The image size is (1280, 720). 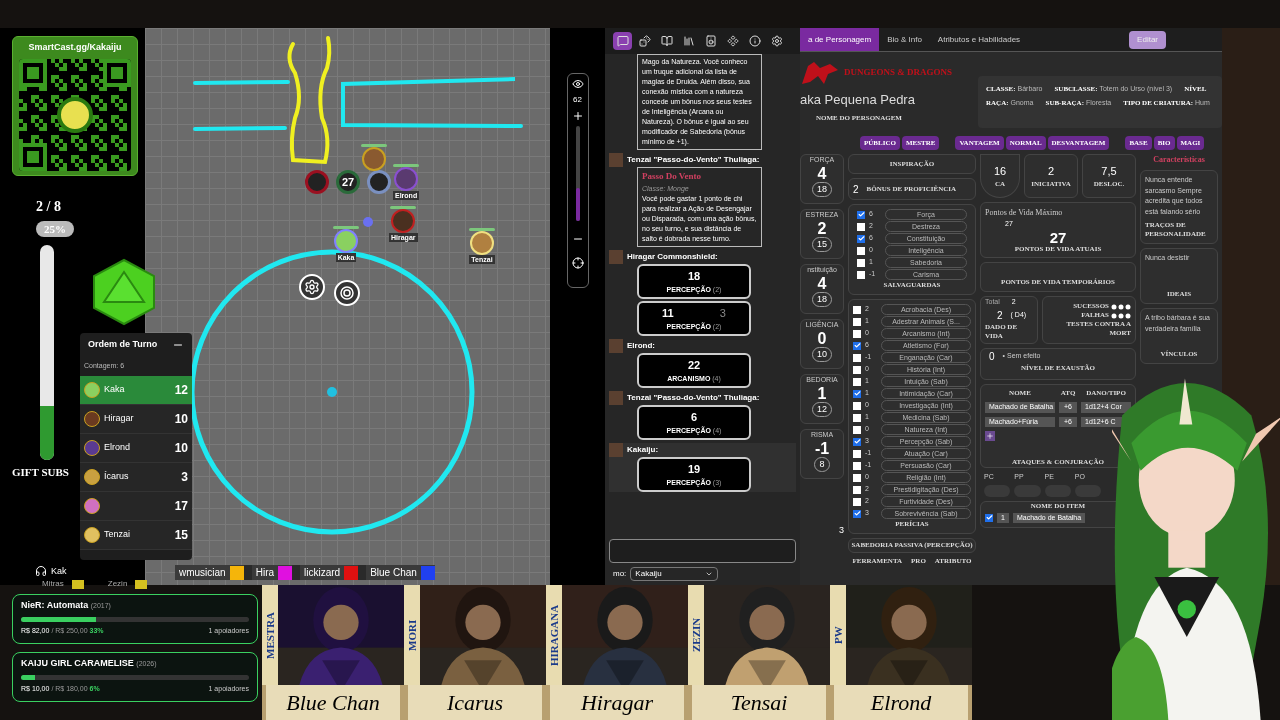 I want to click on settings-button, so click(x=312, y=287).